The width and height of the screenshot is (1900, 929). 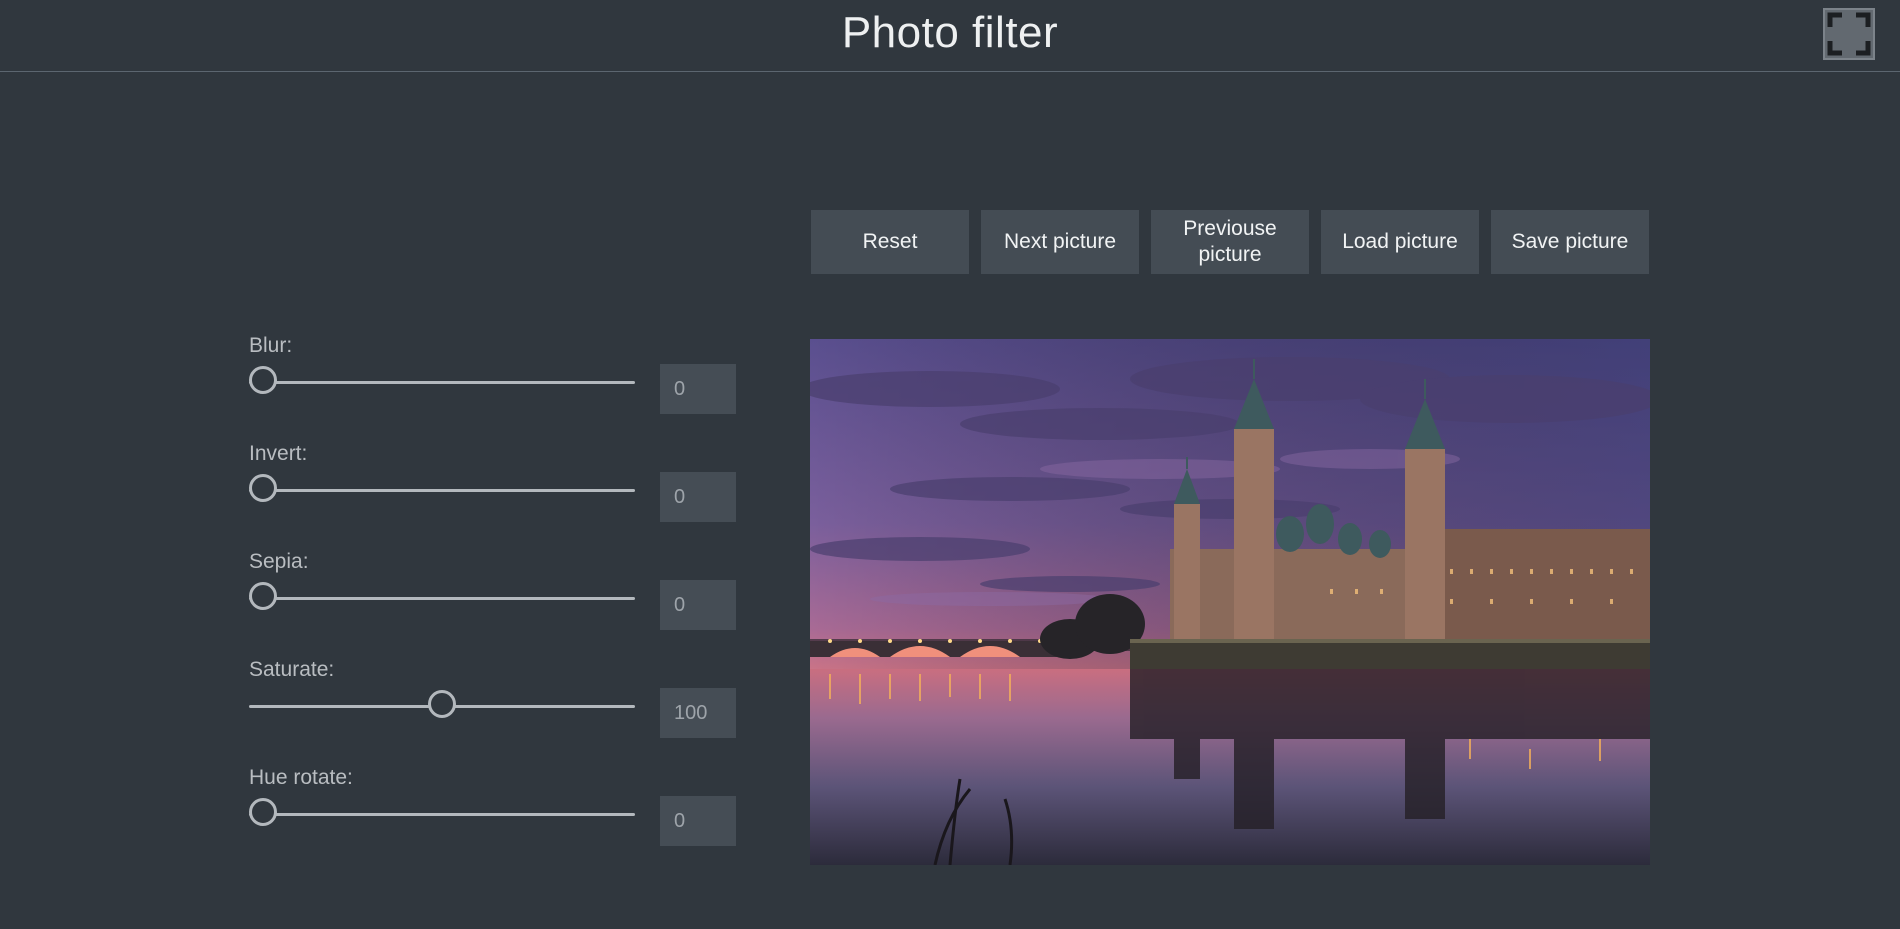 I want to click on header: Photo filter, so click(x=950, y=36).